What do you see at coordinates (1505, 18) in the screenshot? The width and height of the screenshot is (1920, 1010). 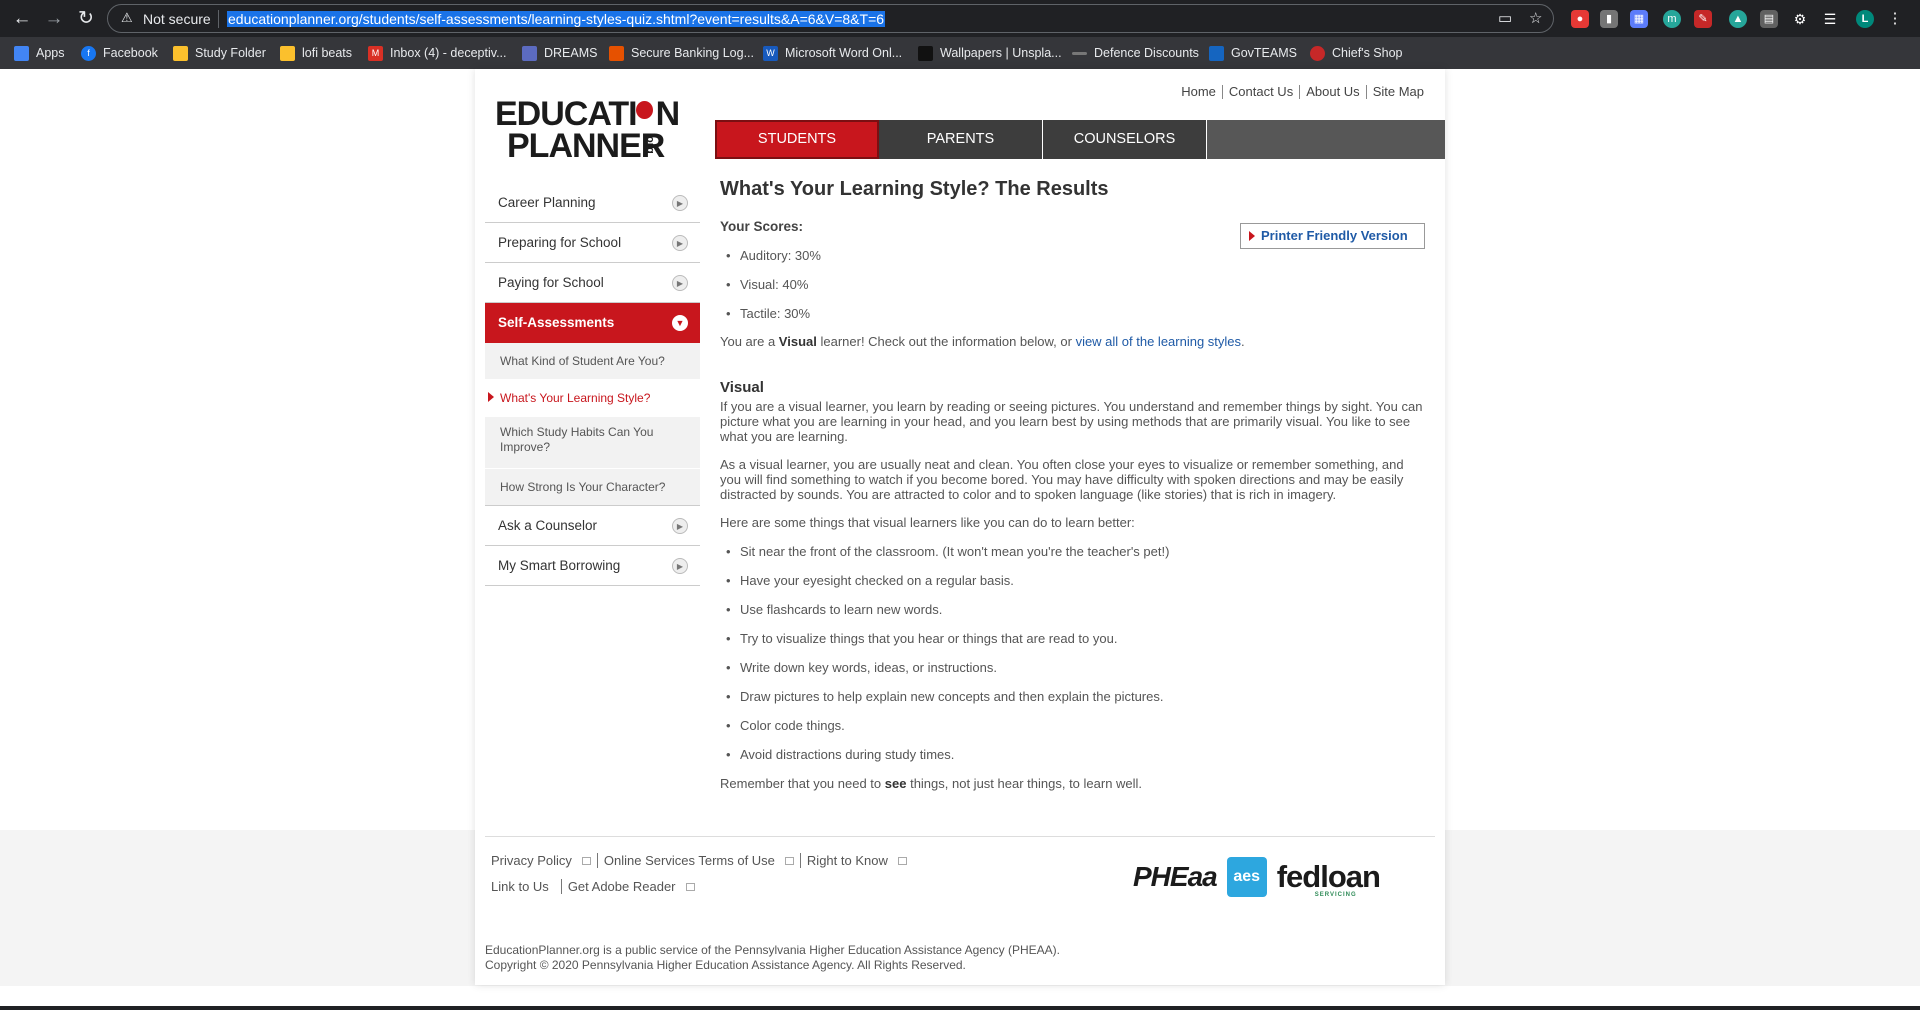 I see `cast-icon: ▭` at bounding box center [1505, 18].